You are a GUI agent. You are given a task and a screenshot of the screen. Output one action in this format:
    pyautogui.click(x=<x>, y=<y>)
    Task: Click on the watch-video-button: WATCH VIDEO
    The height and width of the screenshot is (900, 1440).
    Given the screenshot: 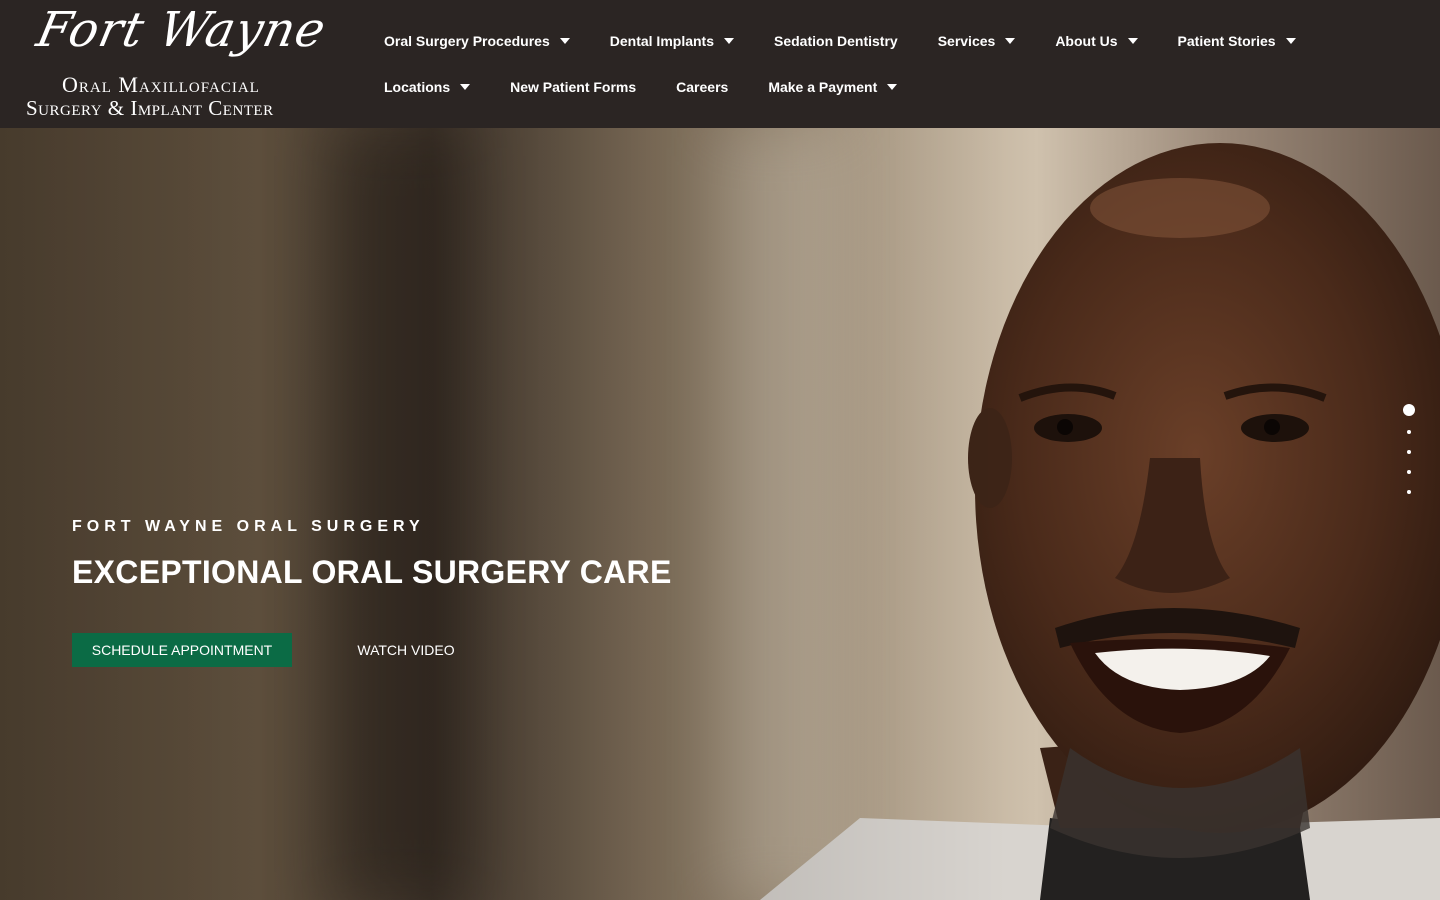 What is the action you would take?
    pyautogui.click(x=406, y=650)
    